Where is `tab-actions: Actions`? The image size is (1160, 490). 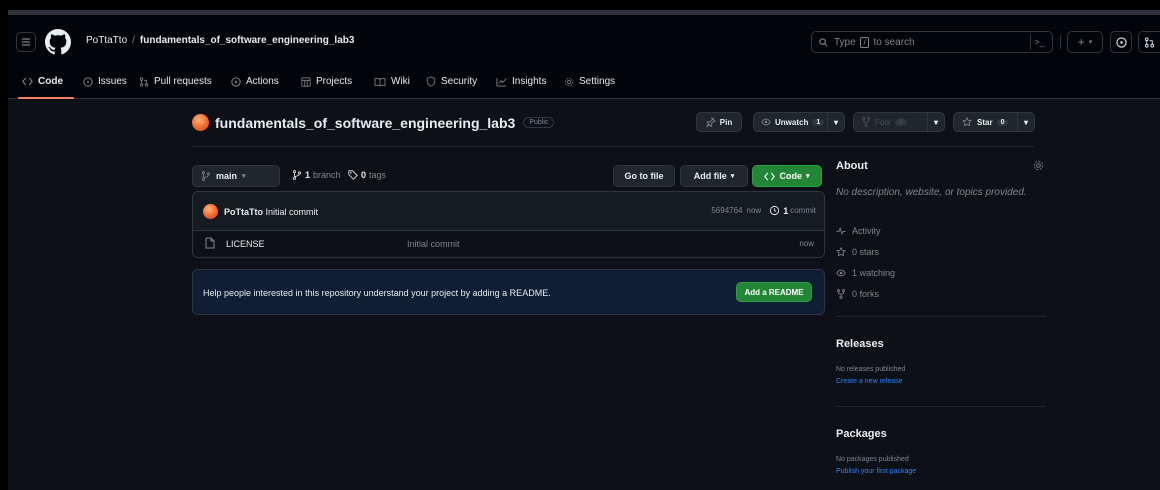 tab-actions: Actions is located at coordinates (255, 81).